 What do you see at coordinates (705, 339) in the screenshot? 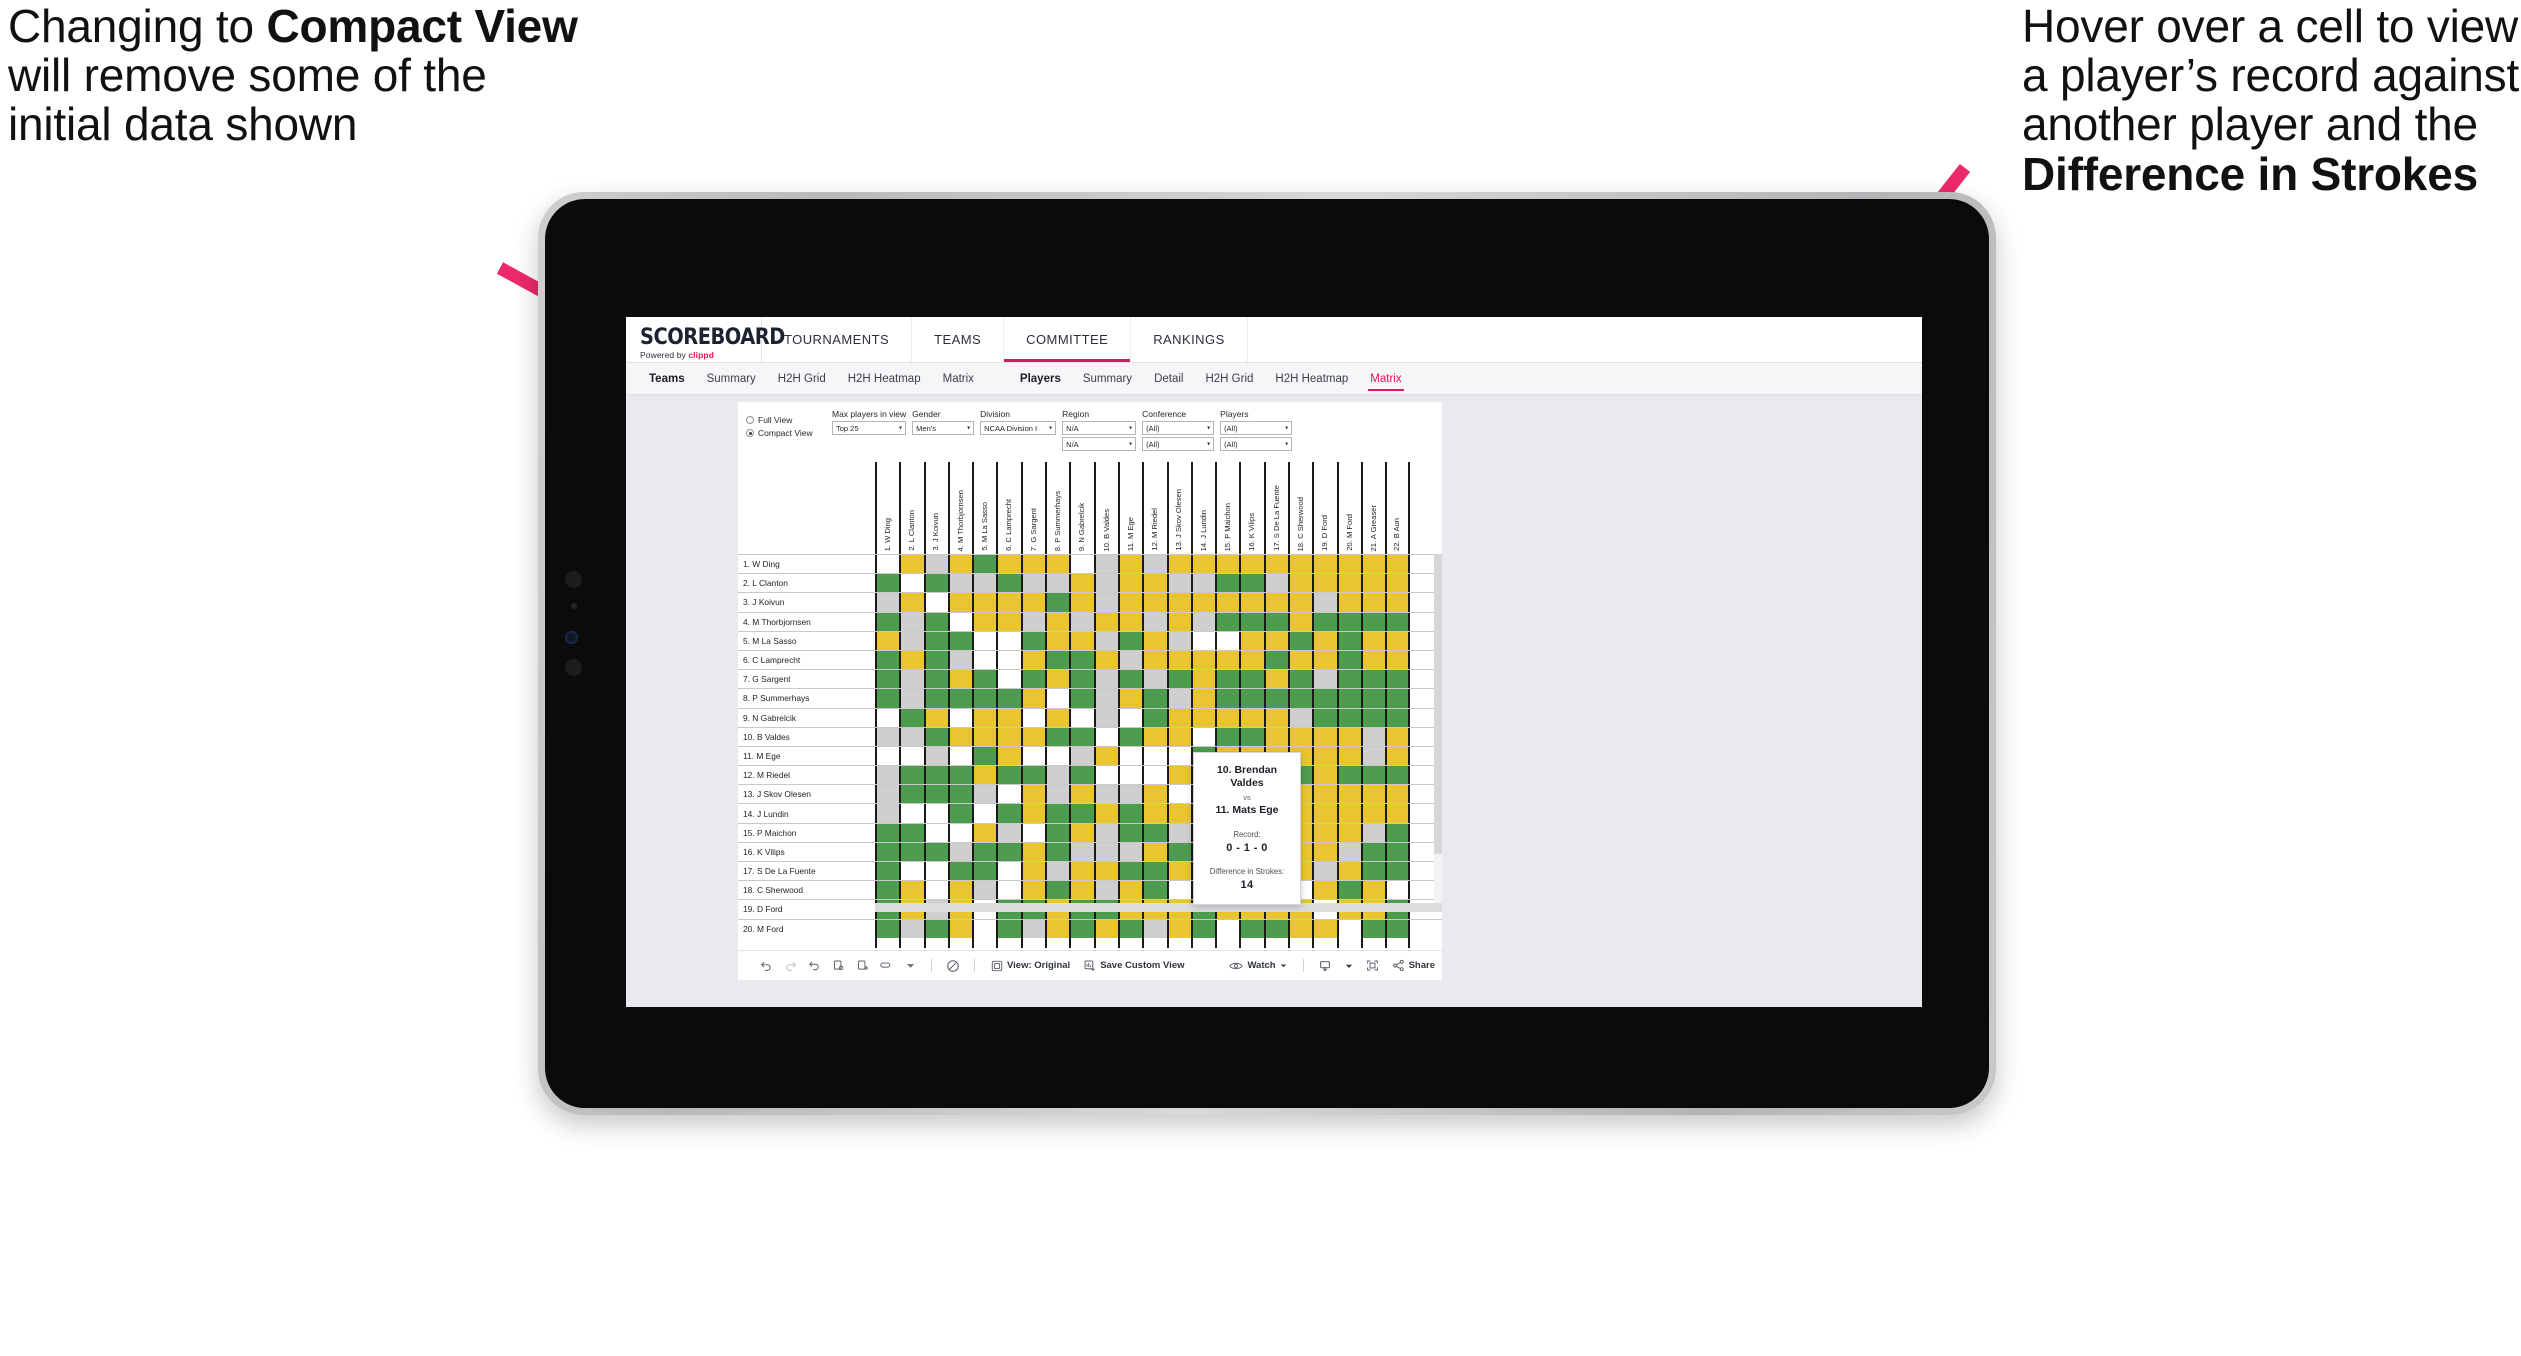
I see `scoreboard-logo: SCOREBOARD Powered by clippd` at bounding box center [705, 339].